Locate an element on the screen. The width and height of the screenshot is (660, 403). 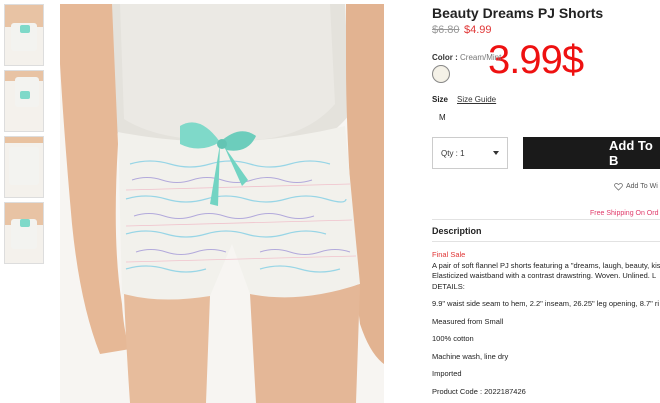
size-guide-link: Size Guide is located at coordinates (476, 99).